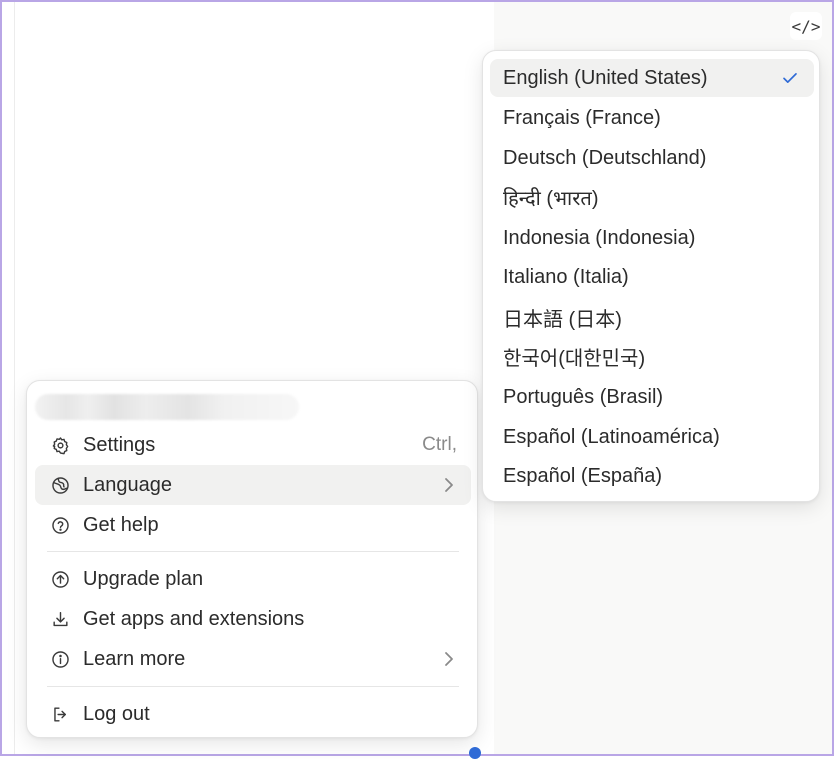  What do you see at coordinates (60, 619) in the screenshot?
I see `download-icon` at bounding box center [60, 619].